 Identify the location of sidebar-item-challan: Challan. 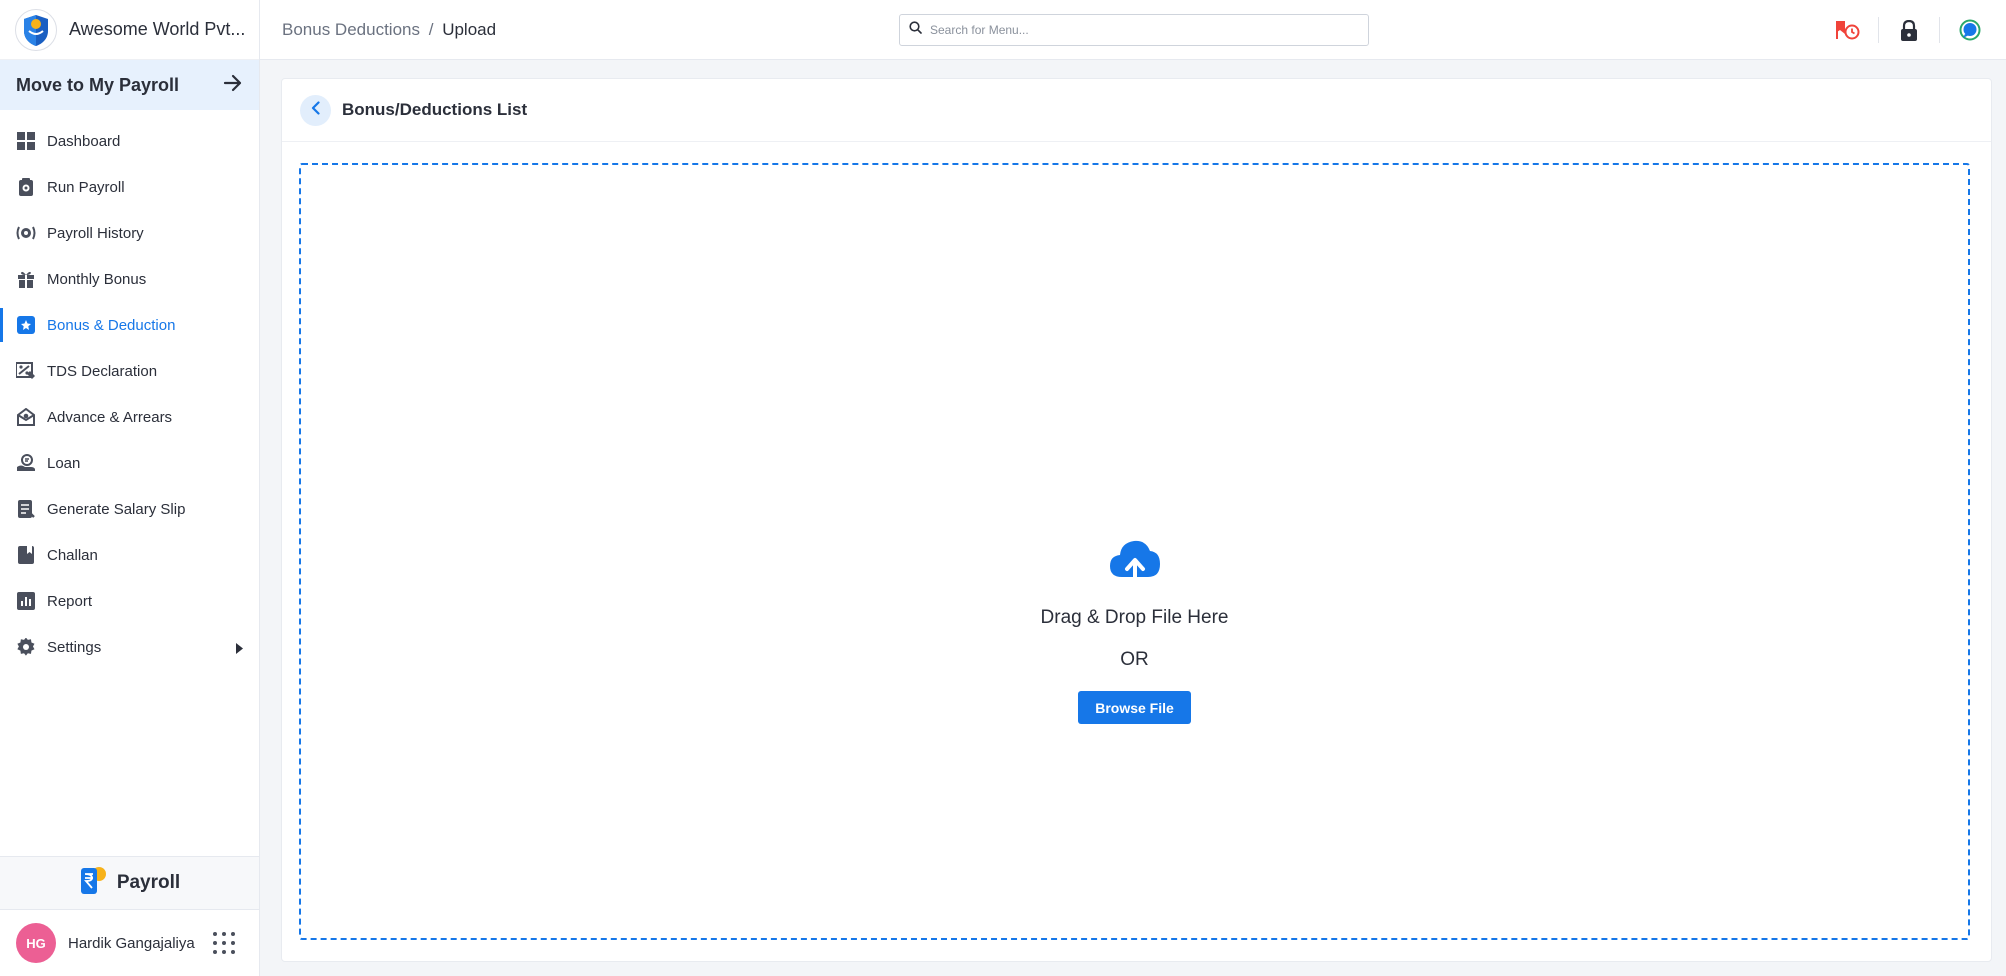
(129, 555).